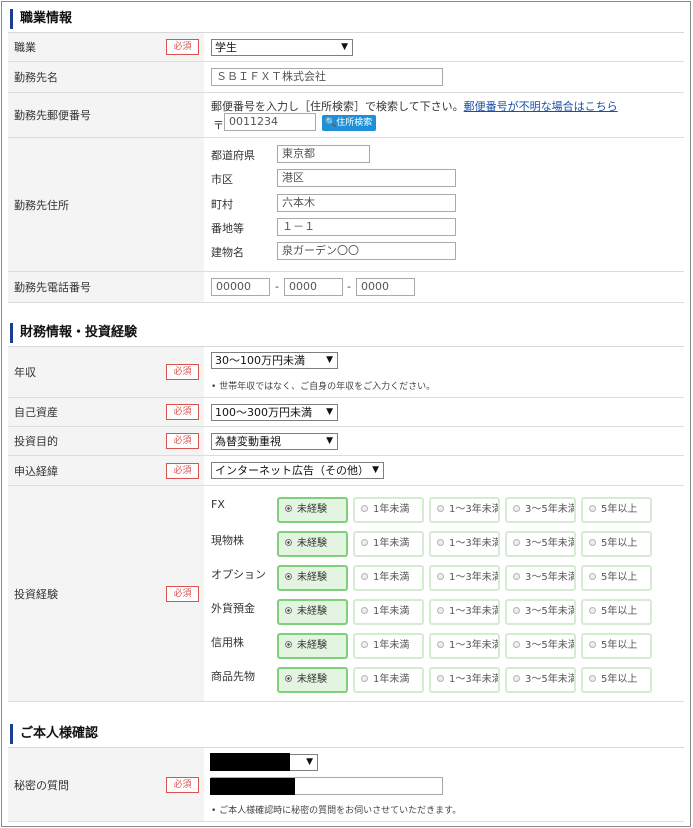 The image size is (693, 828). What do you see at coordinates (270, 122) in the screenshot?
I see `postal-input: 0011234` at bounding box center [270, 122].